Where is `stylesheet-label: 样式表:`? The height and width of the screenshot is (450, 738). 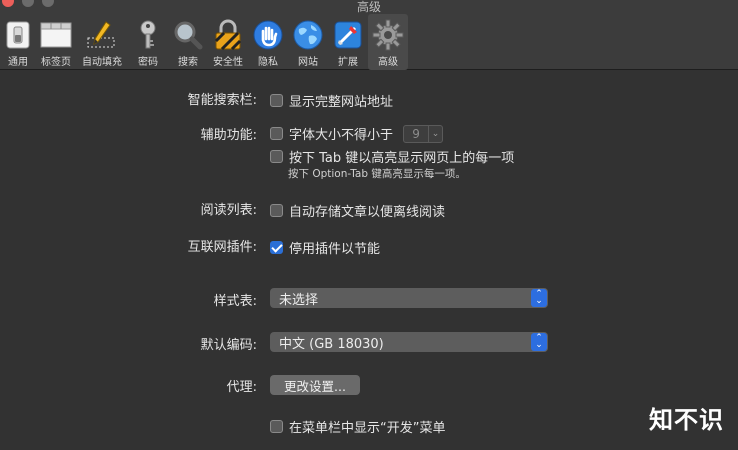 stylesheet-label: 样式表: is located at coordinates (235, 301).